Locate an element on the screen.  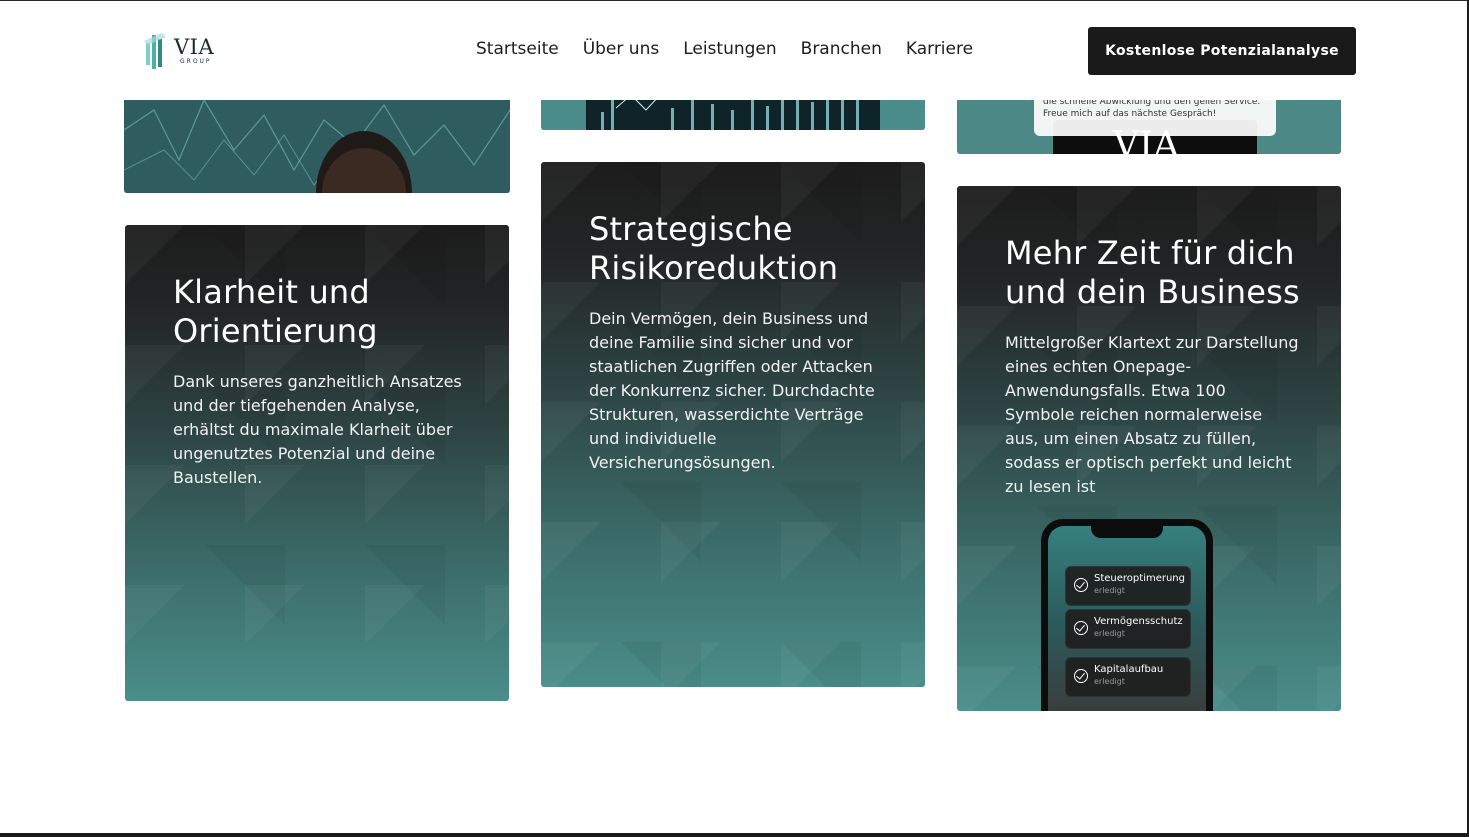
task-name: Vermögensschutz is located at coordinates (1138, 621).